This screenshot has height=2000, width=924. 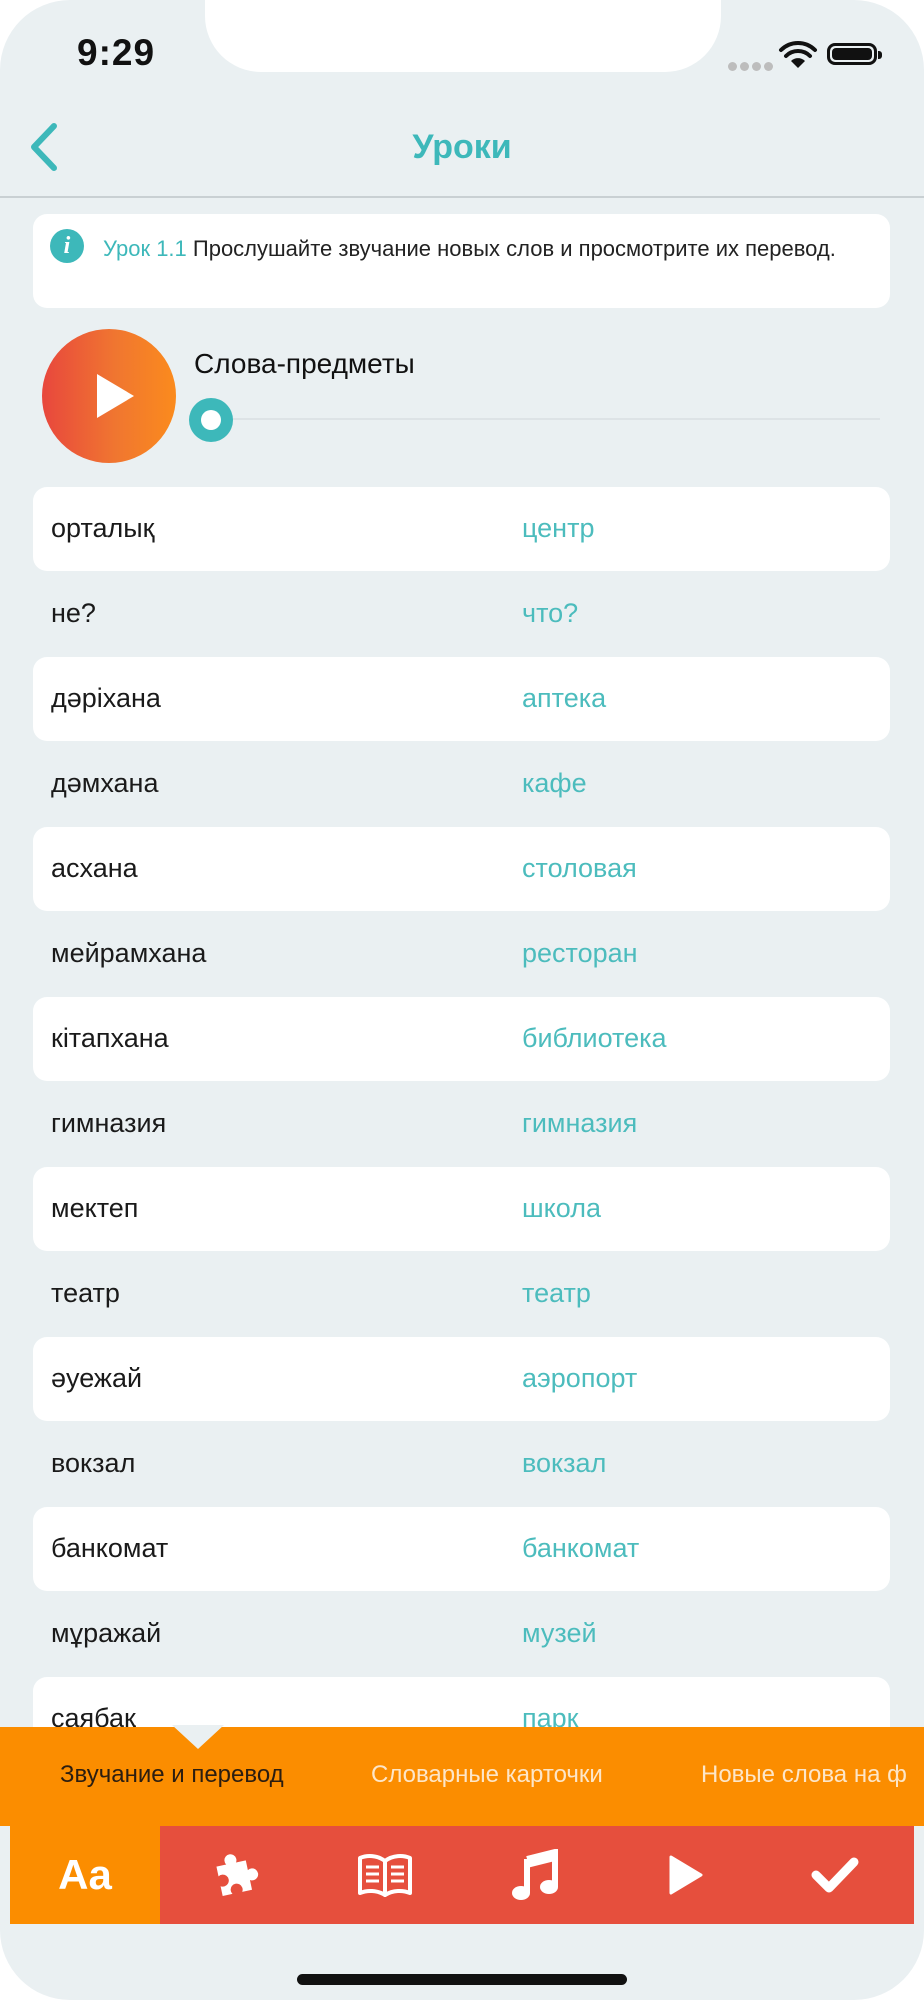 What do you see at coordinates (554, 783) in the screenshot?
I see `russian-translation: кафе` at bounding box center [554, 783].